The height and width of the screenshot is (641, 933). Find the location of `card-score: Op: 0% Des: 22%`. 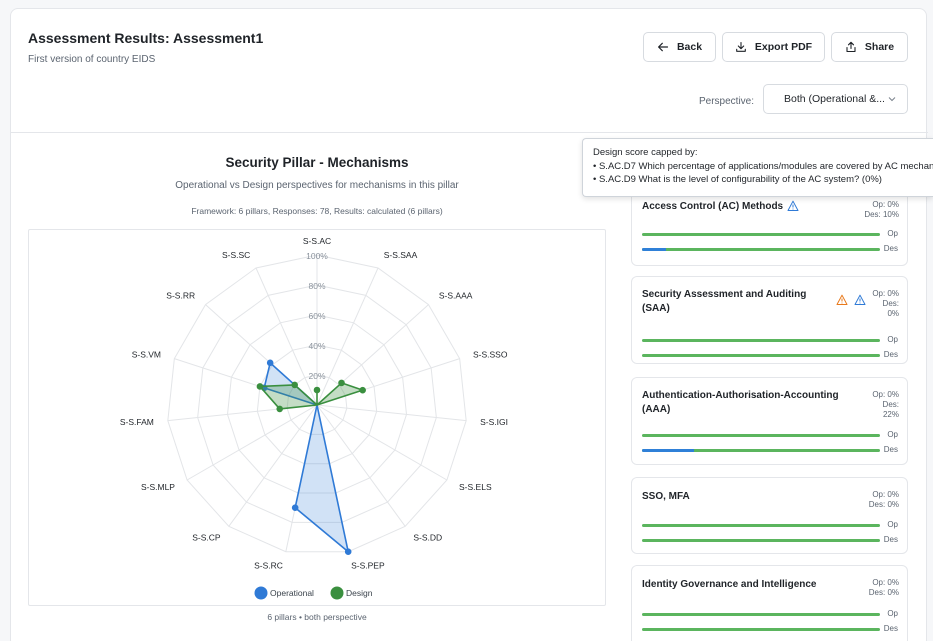

card-score: Op: 0% Des: 22% is located at coordinates (882, 405).